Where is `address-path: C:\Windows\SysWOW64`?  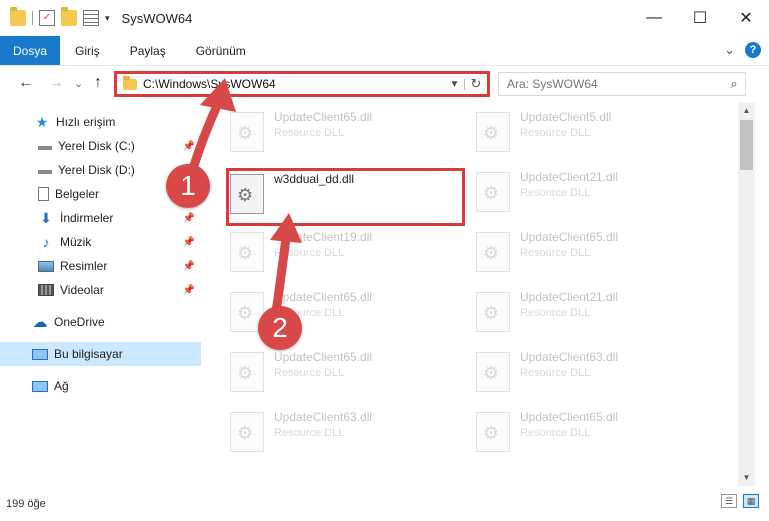 address-path: C:\Windows\SysWOW64 is located at coordinates (294, 84).